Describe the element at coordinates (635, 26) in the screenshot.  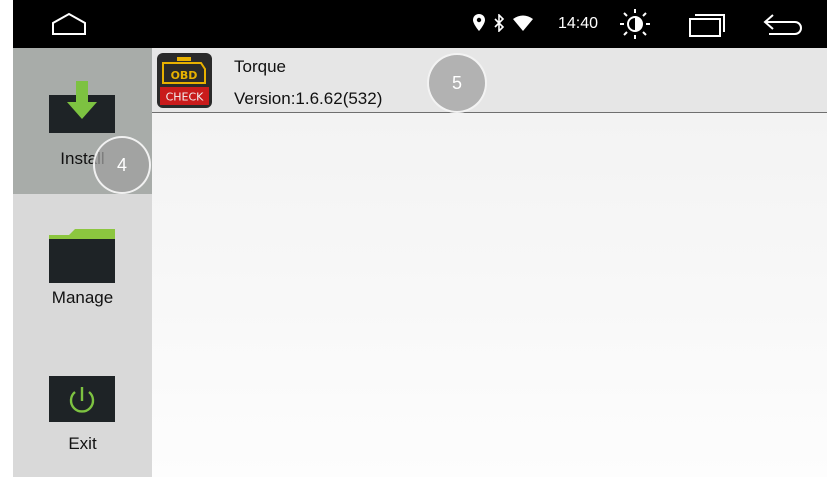
I see `brightness-icon` at that location.